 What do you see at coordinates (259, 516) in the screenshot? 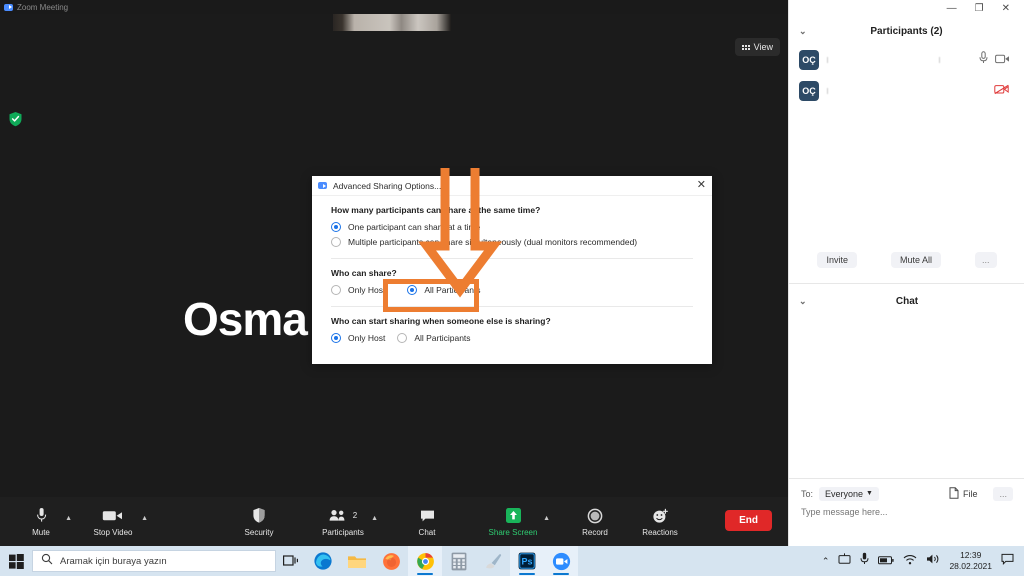
I see `shield-icon` at bounding box center [259, 516].